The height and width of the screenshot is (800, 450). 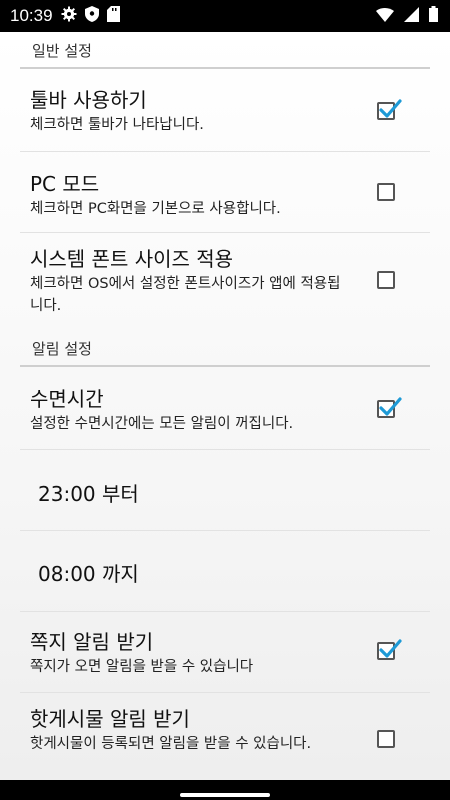 What do you see at coordinates (88, 100) in the screenshot?
I see `pref-title: 툴바 사용하기` at bounding box center [88, 100].